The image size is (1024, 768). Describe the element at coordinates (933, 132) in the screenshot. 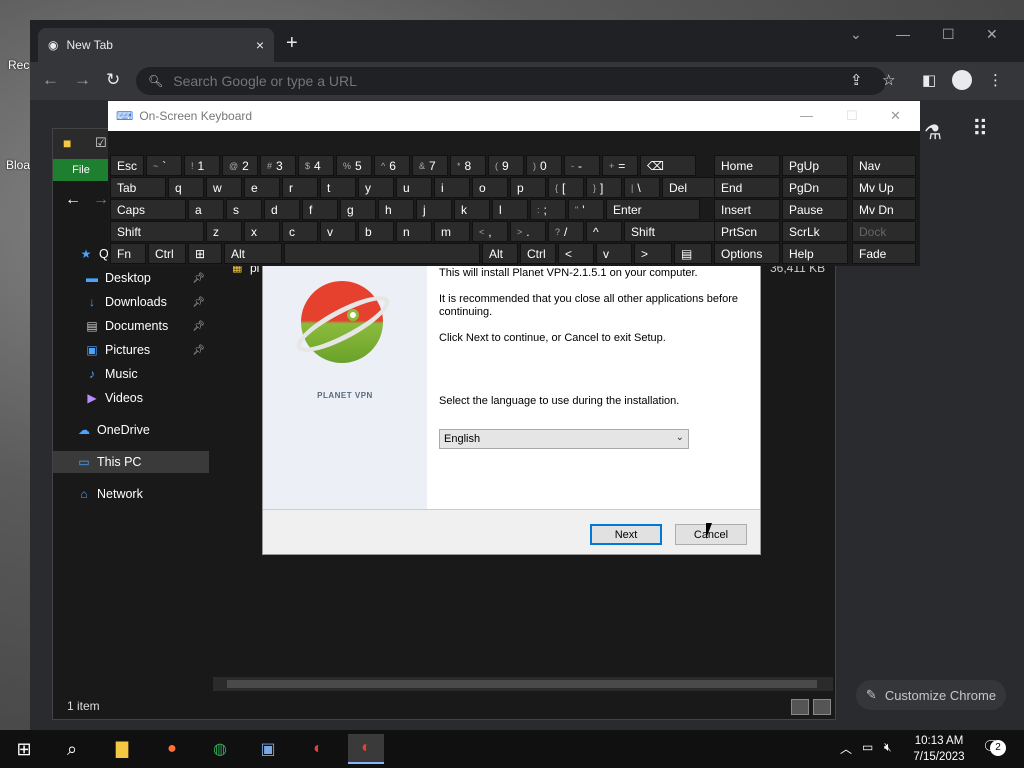

I see `labs-icon: ⚗` at that location.